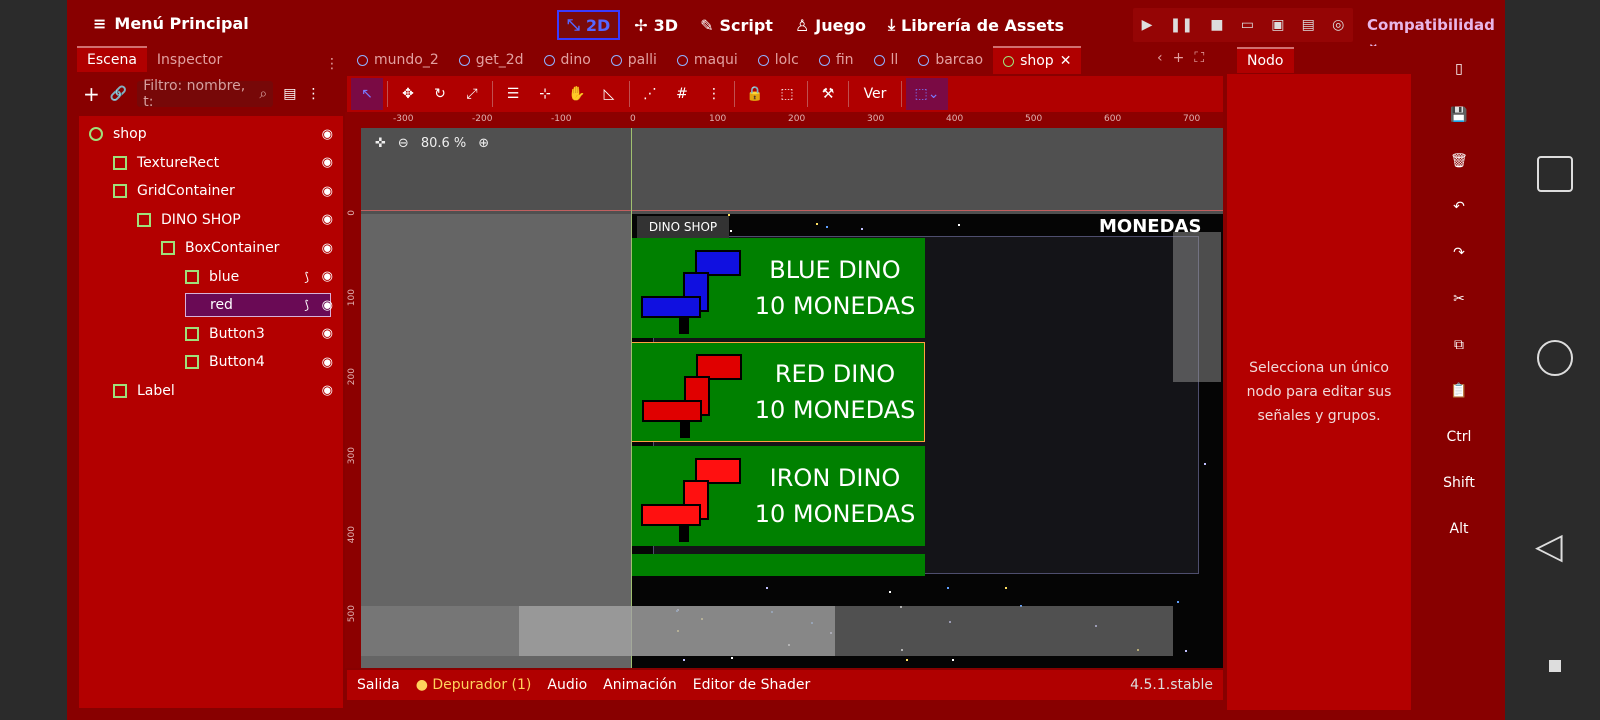 The width and height of the screenshot is (1600, 720). I want to click on dock-menu-icon: ⋮, so click(332, 64).